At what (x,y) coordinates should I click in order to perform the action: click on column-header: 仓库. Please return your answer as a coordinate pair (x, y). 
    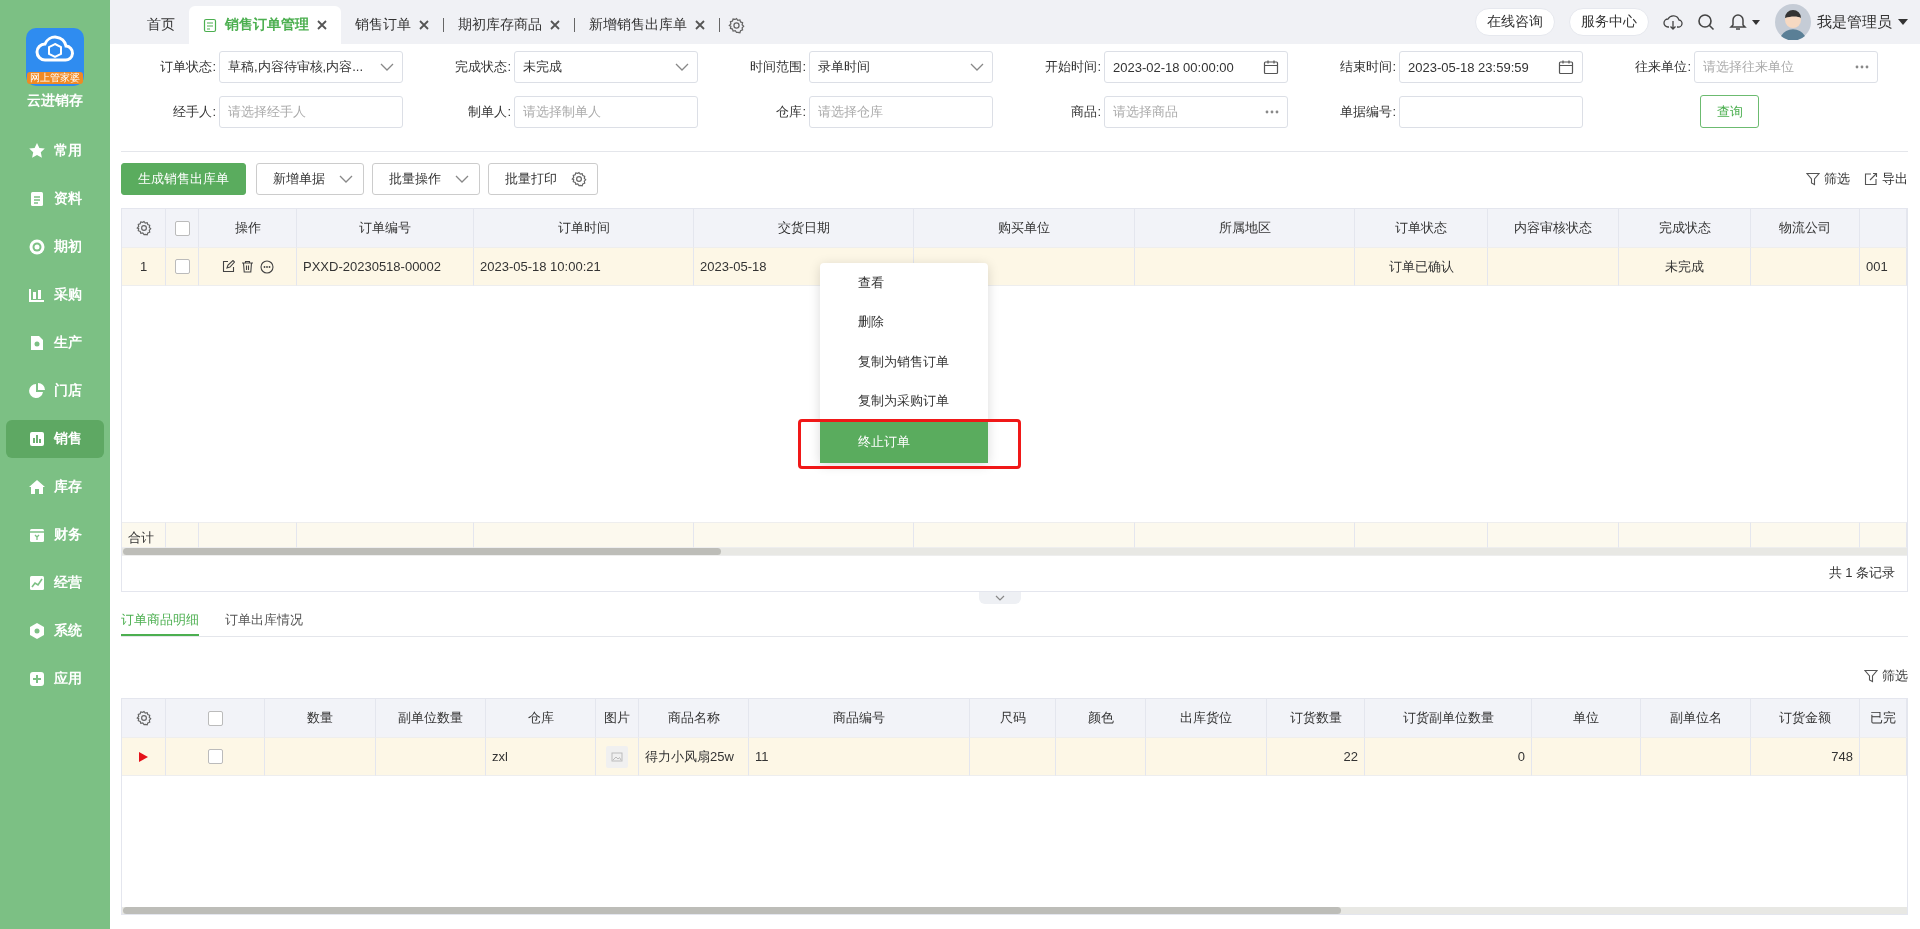
    Looking at the image, I should click on (541, 718).